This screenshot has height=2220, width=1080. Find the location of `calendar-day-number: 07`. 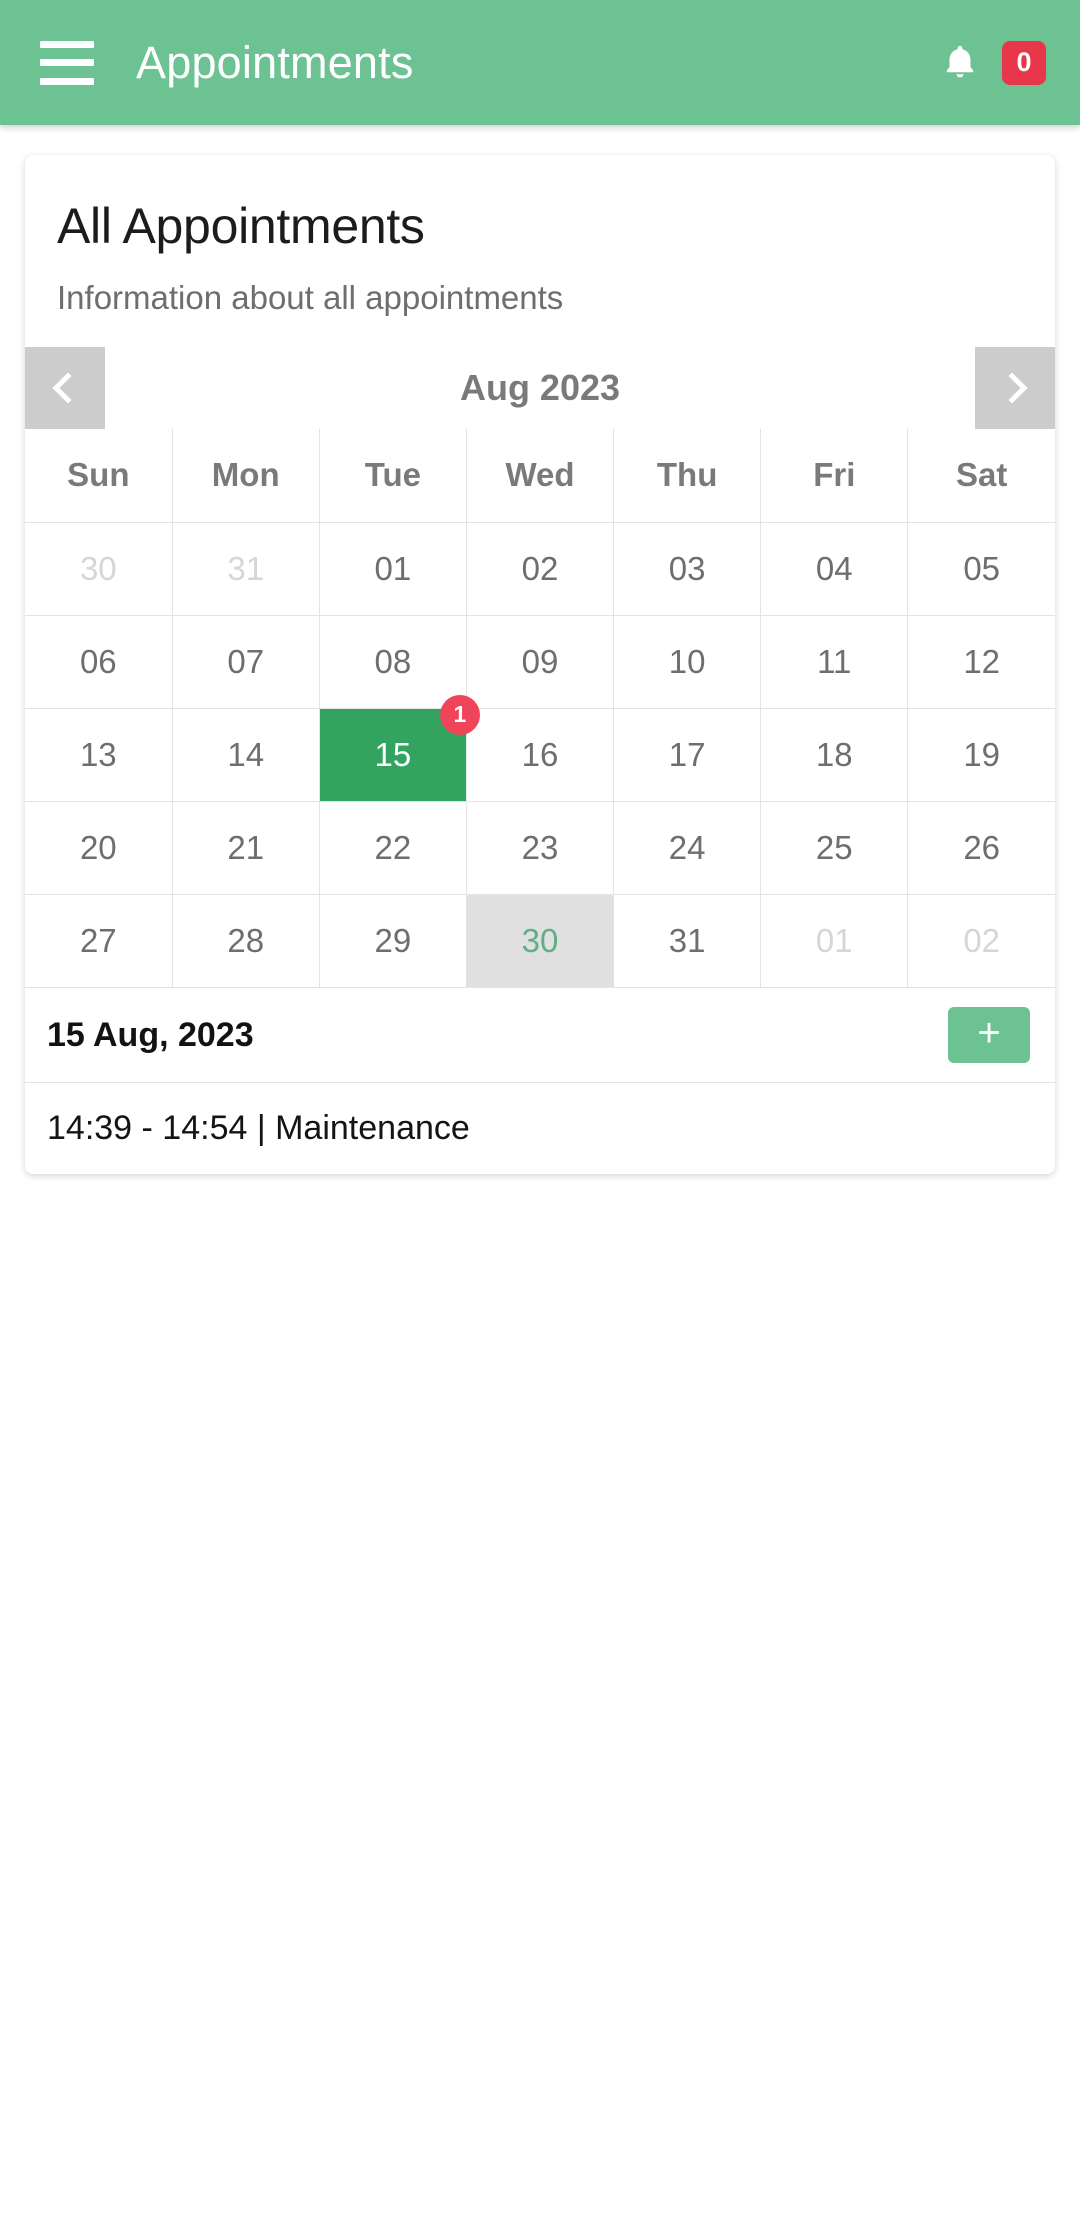

calendar-day-number: 07 is located at coordinates (246, 661).